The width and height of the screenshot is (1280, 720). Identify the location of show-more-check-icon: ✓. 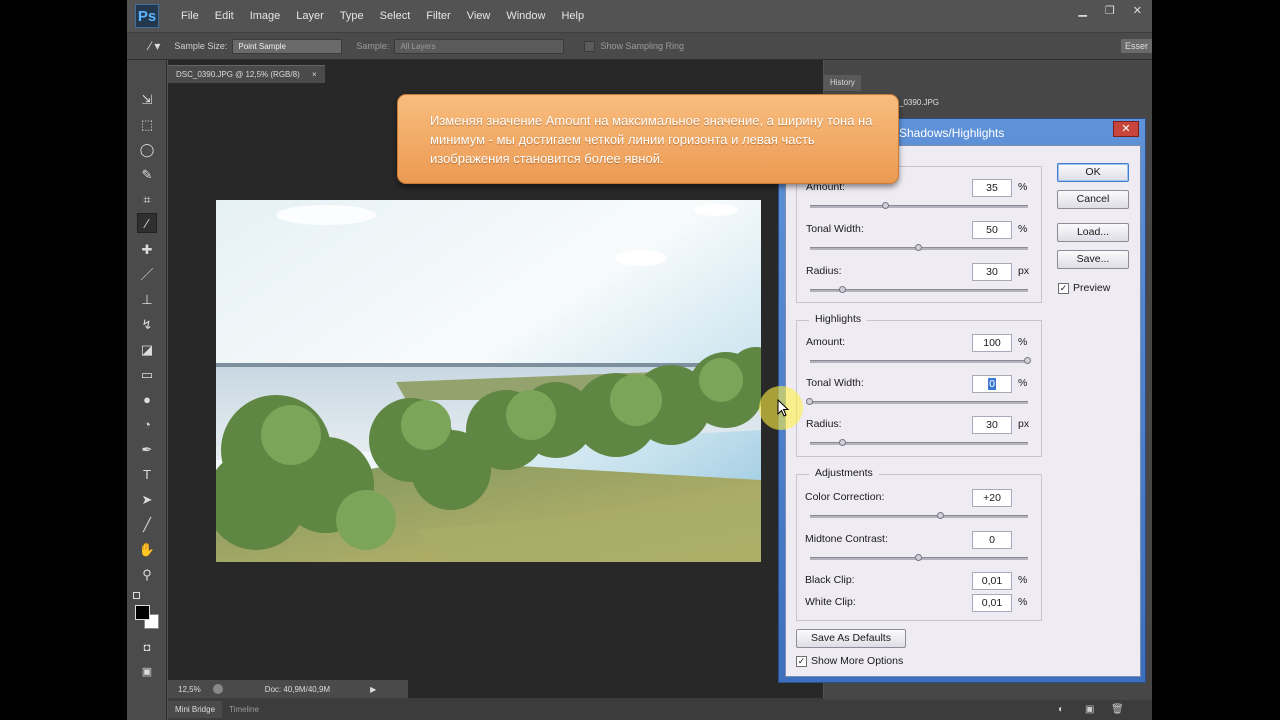
(801, 661).